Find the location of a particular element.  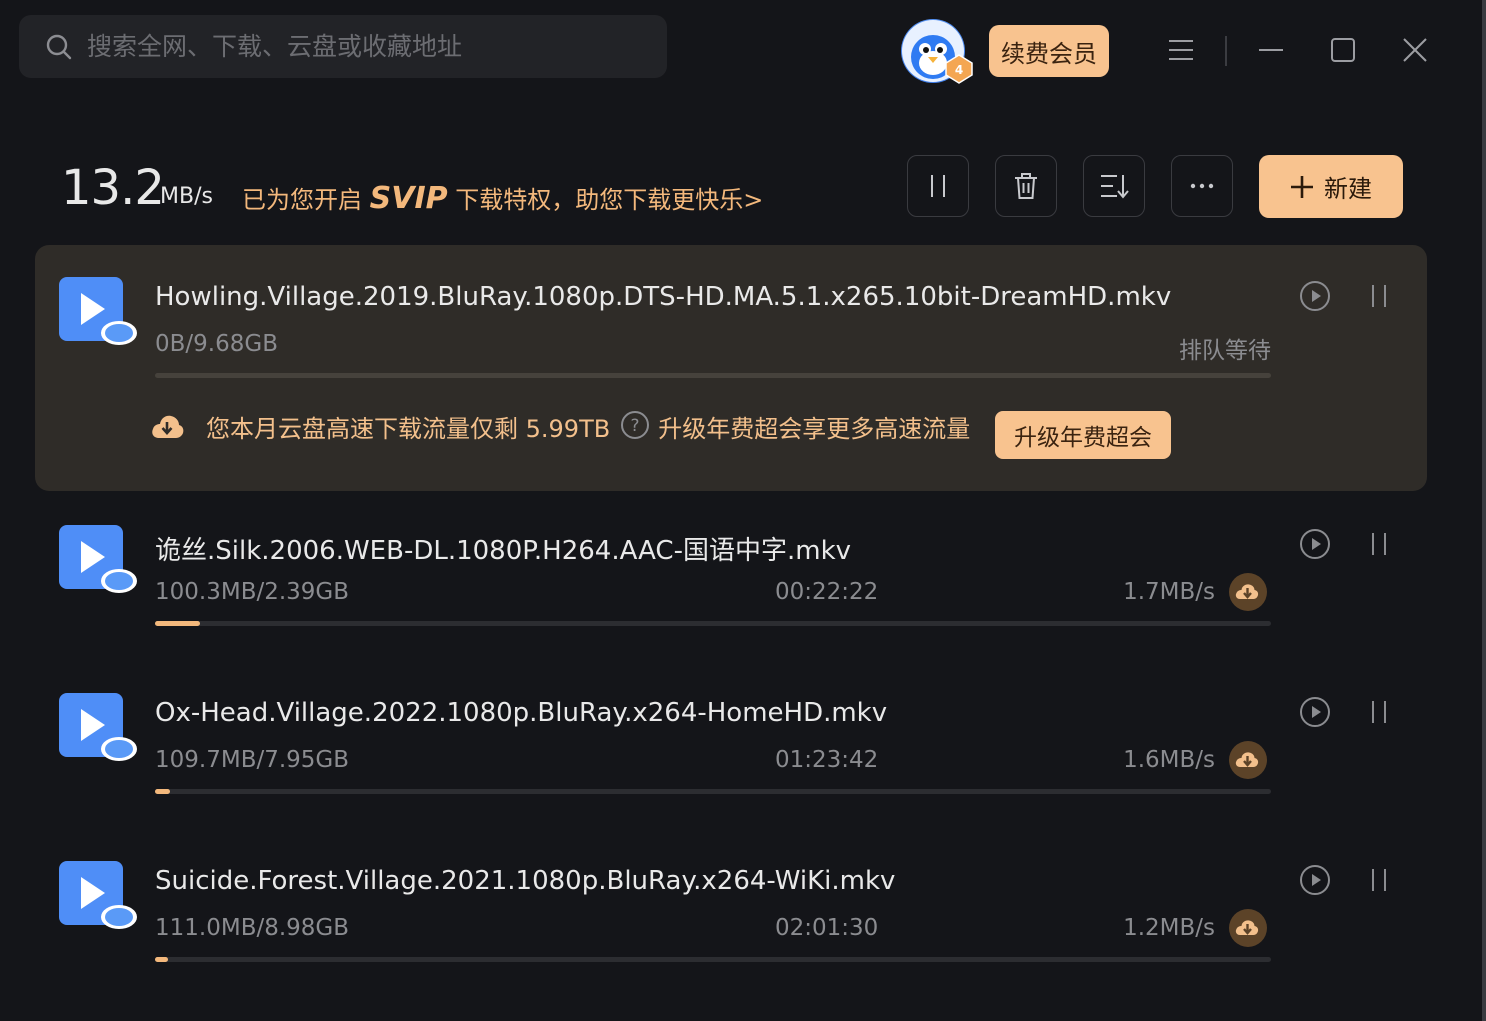

task-speed: 1.6MB/s is located at coordinates (1169, 760).